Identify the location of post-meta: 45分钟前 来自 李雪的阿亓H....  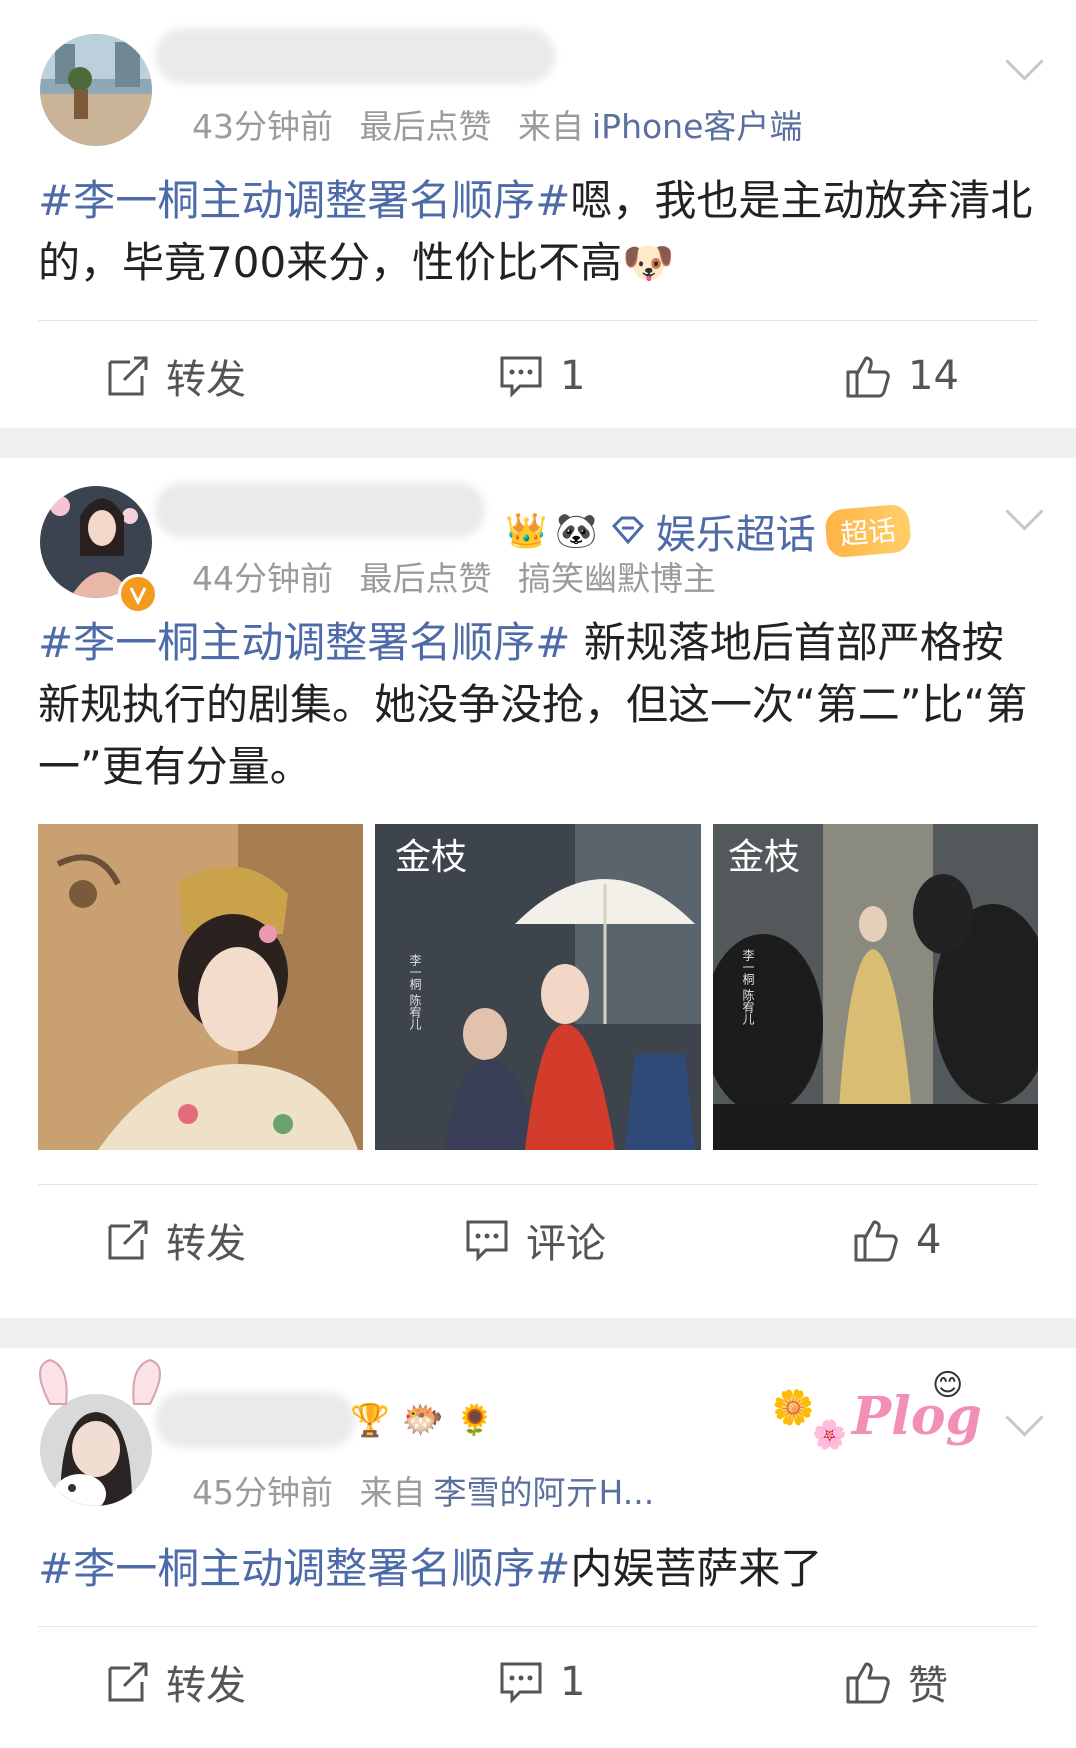
(431, 1490).